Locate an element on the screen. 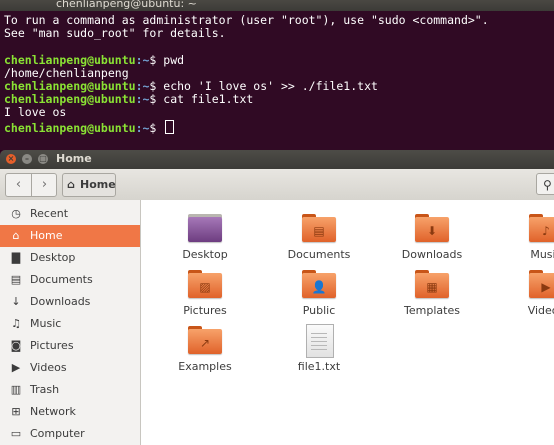 Image resolution: width=554 pixels, height=445 pixels. file-item-public: 👤 Public is located at coordinates (319, 294).